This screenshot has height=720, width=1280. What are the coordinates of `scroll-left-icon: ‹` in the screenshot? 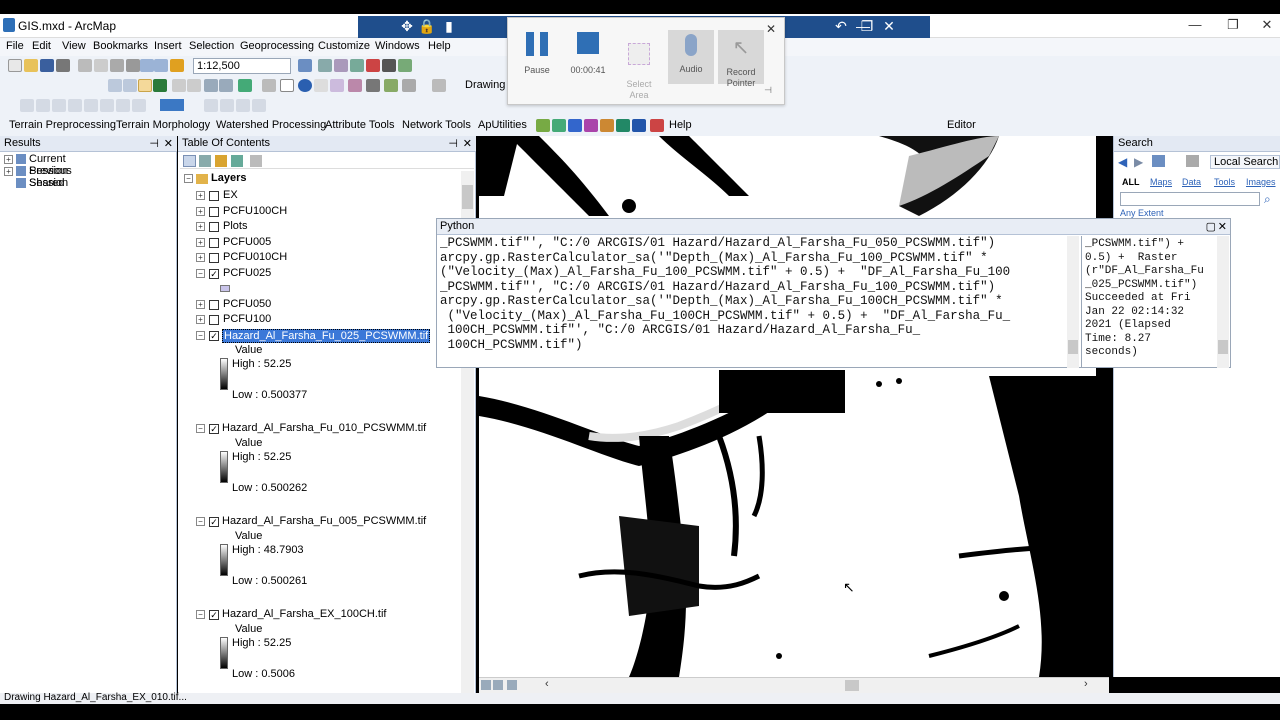 It's located at (547, 684).